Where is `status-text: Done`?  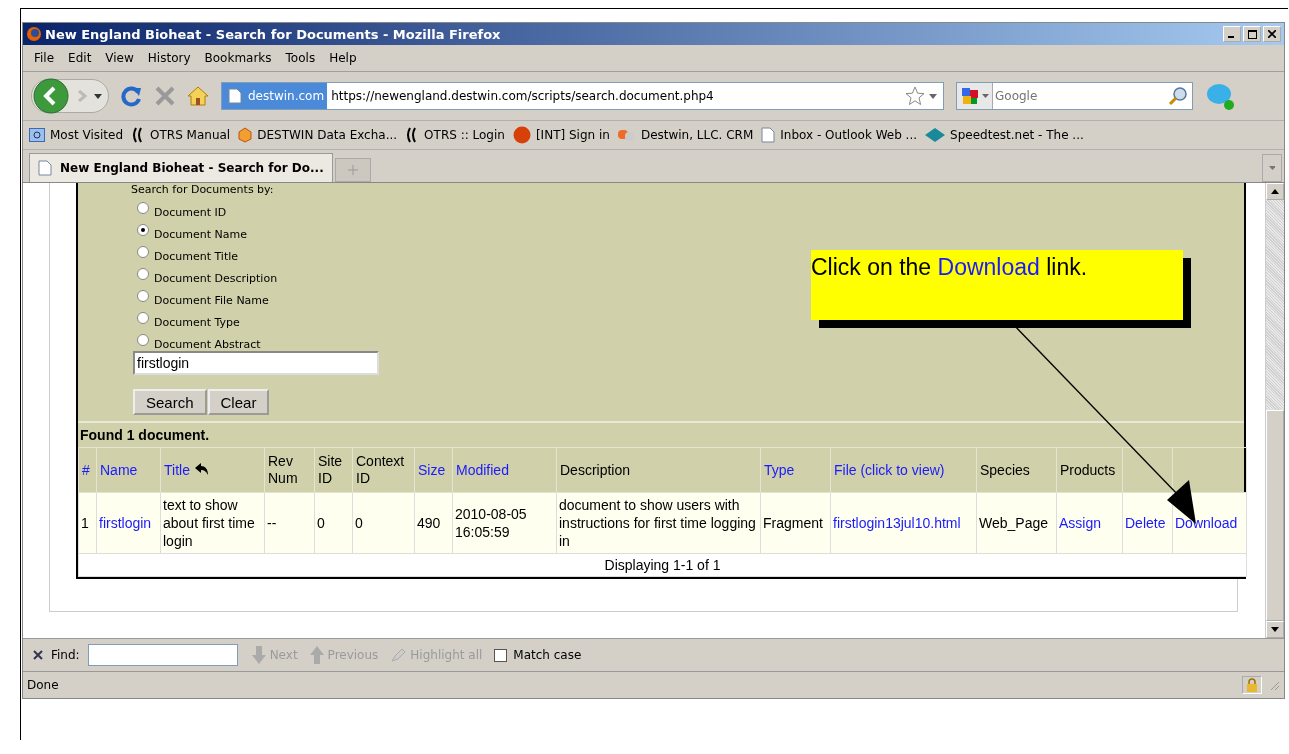
status-text: Done is located at coordinates (43, 685).